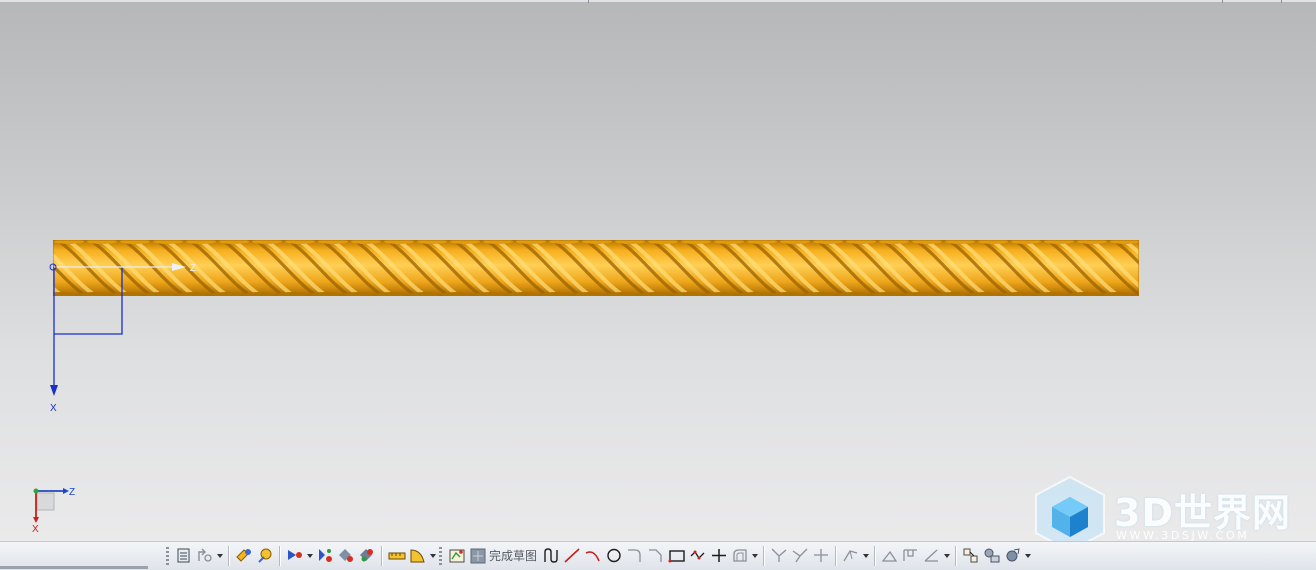 This screenshot has height=570, width=1316. Describe the element at coordinates (204, 556) in the screenshot. I see `sketch-settings-icon` at that location.